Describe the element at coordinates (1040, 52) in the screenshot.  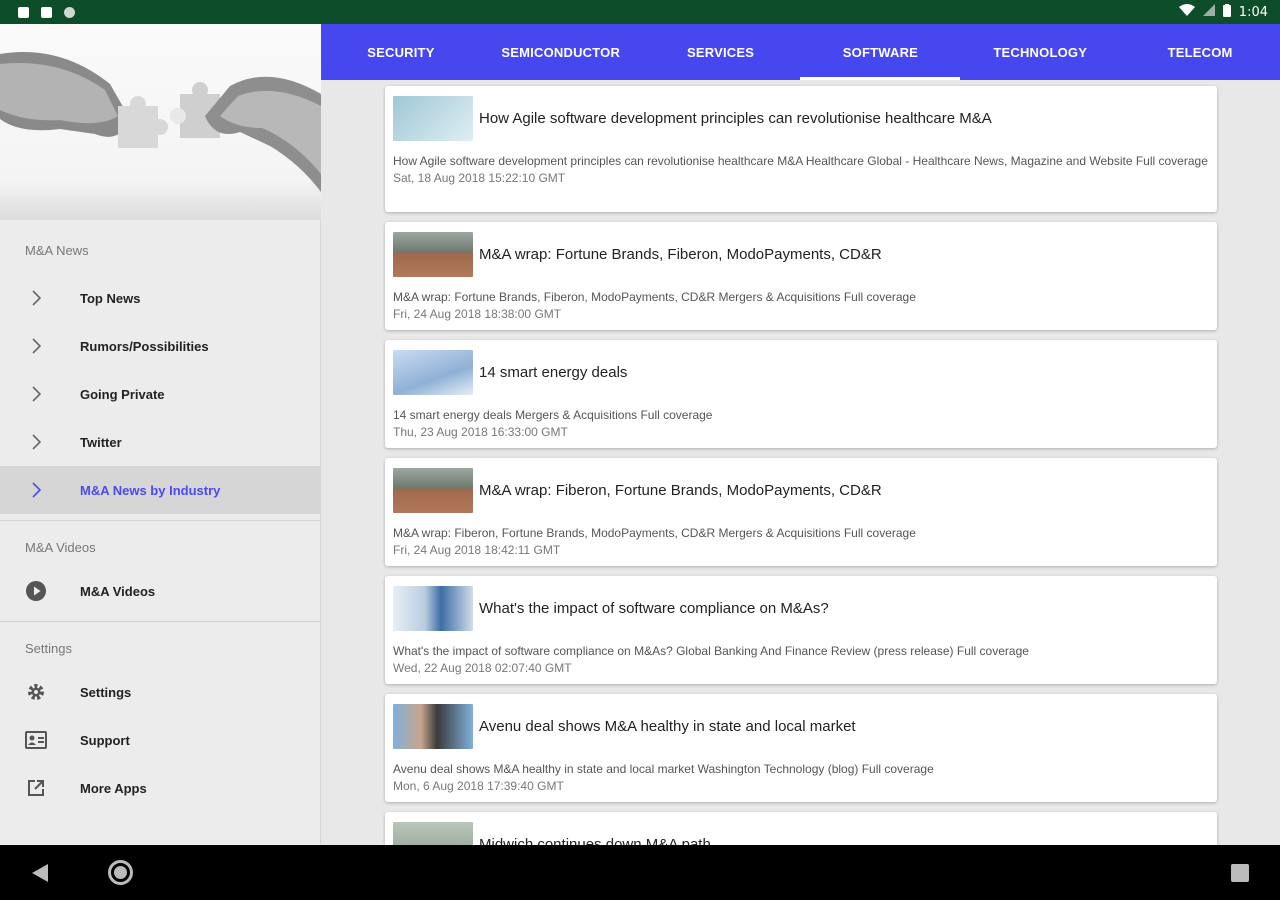
I see `tab-technology: TECHNOLOGY` at that location.